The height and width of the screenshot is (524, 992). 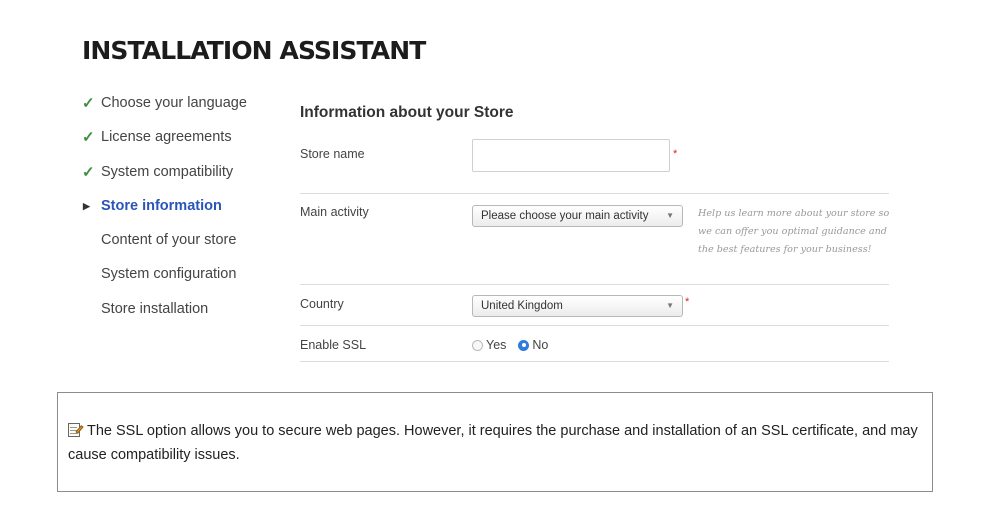 What do you see at coordinates (577, 306) in the screenshot?
I see `country-select: United Kingdom ▼` at bounding box center [577, 306].